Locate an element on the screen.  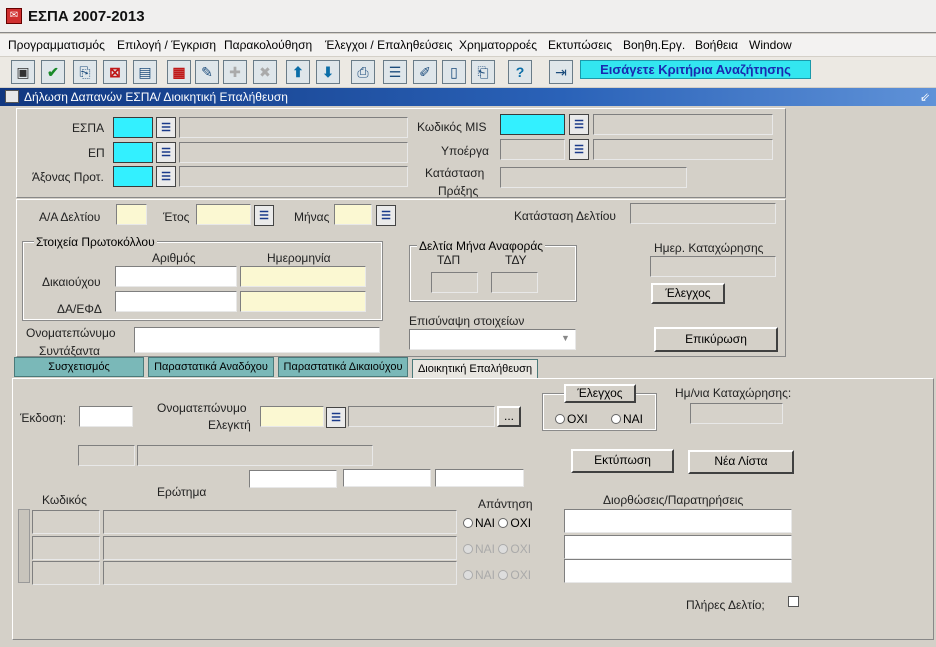
elegktis-lov-icon: ☰ is located at coordinates (336, 417).